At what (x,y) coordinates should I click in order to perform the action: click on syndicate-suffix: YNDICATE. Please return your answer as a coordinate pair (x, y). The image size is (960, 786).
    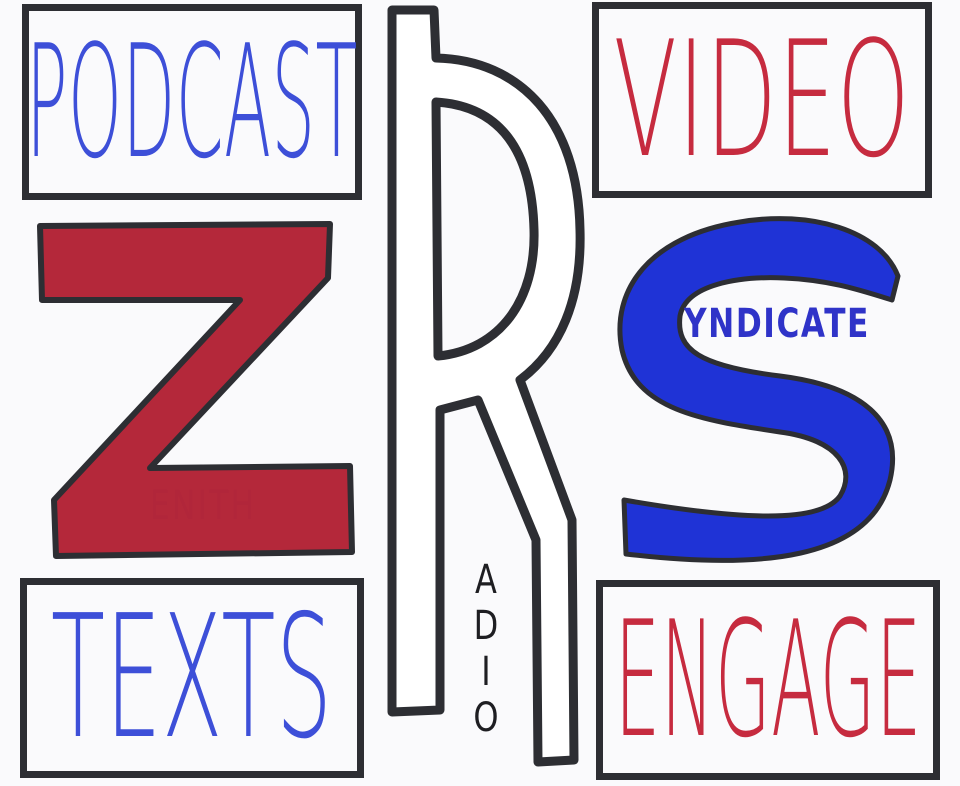
    Looking at the image, I should click on (777, 324).